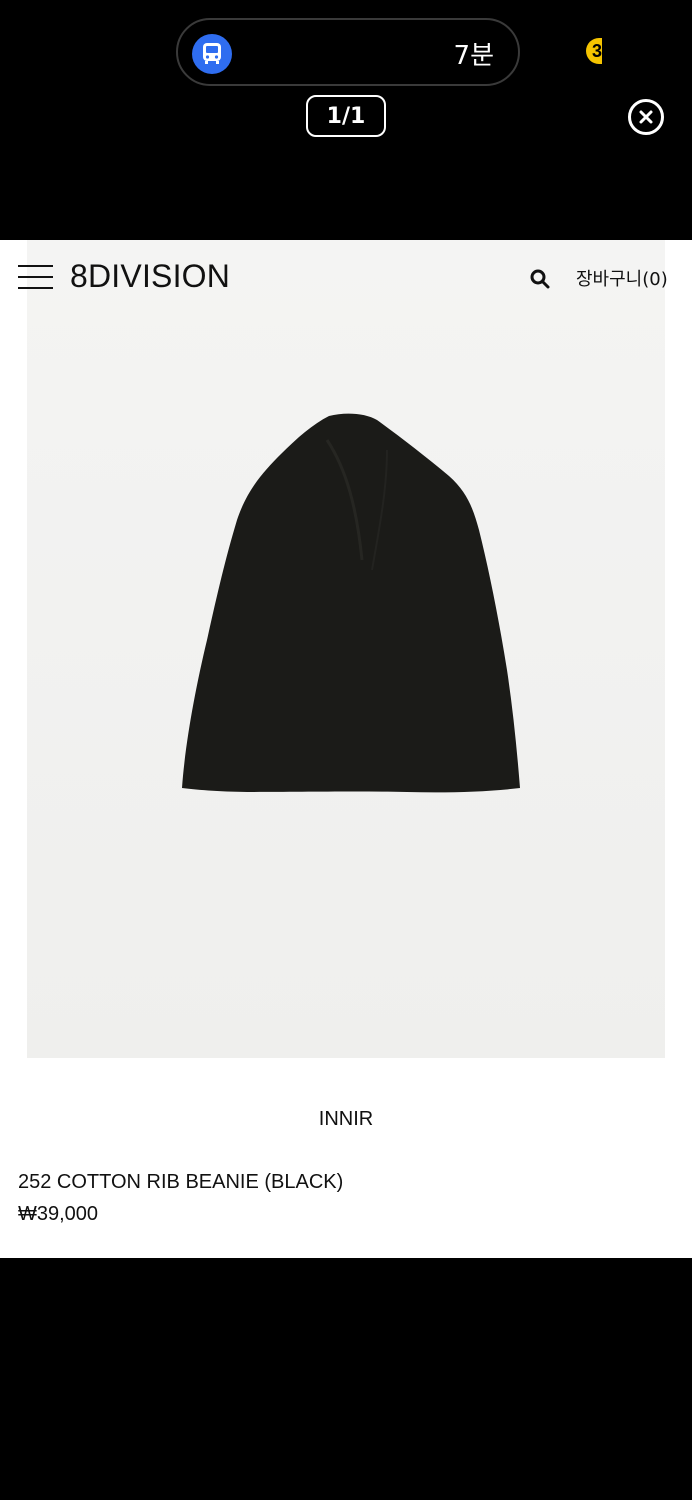  What do you see at coordinates (473, 56) in the screenshot?
I see `transit-time: 7분` at bounding box center [473, 56].